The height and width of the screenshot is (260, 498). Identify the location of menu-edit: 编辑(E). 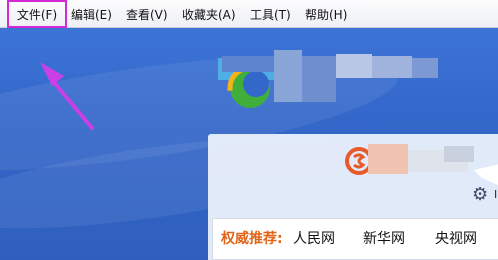
(91, 14).